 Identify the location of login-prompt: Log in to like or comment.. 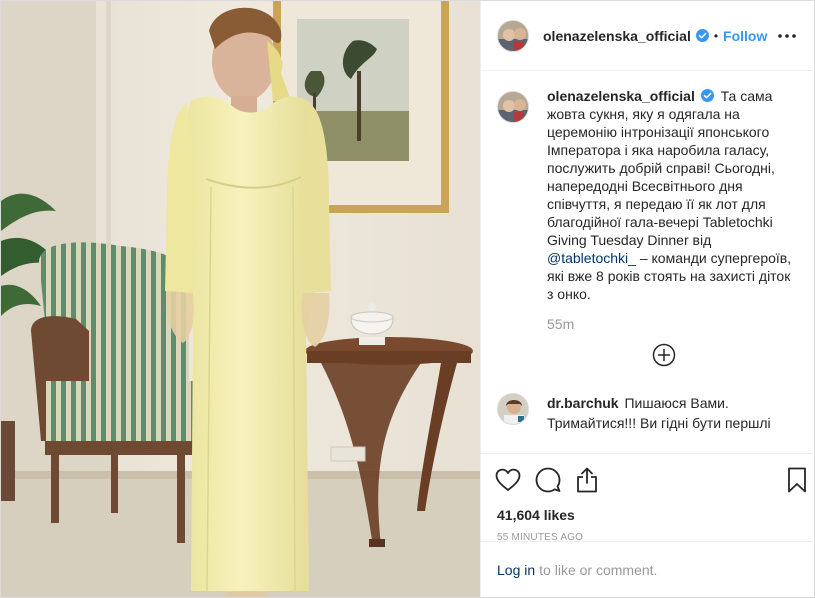
(648, 569).